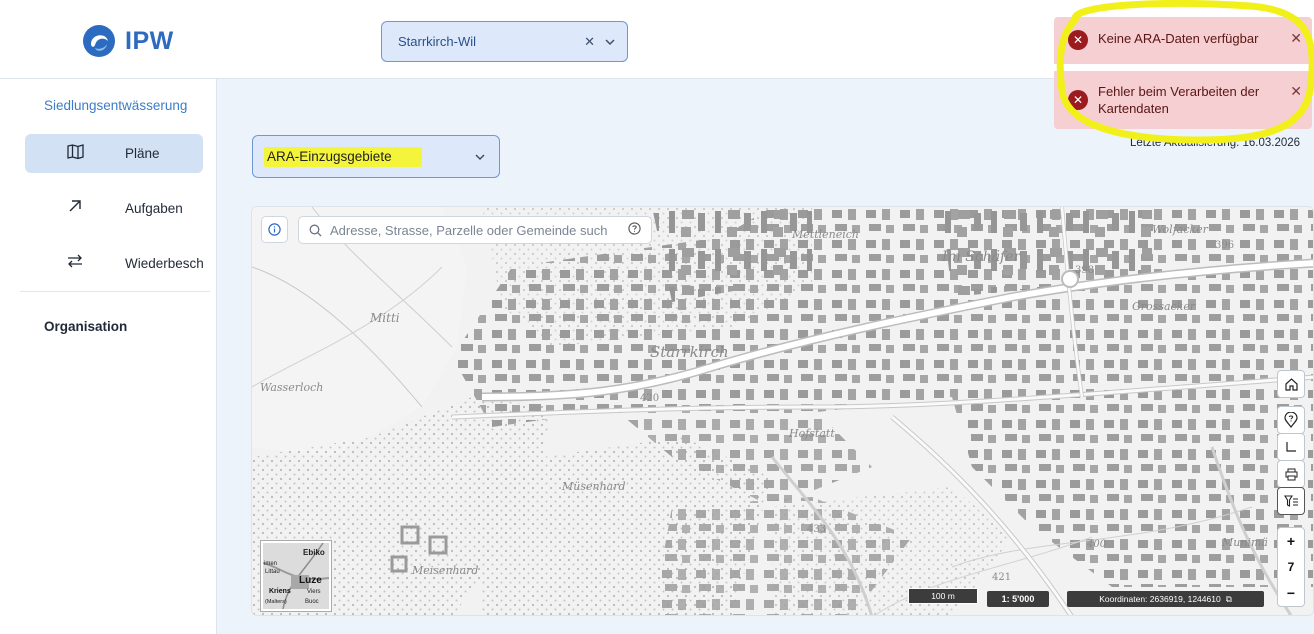  What do you see at coordinates (689, 352) in the screenshot?
I see `map-label: Starrkirch` at bounding box center [689, 352].